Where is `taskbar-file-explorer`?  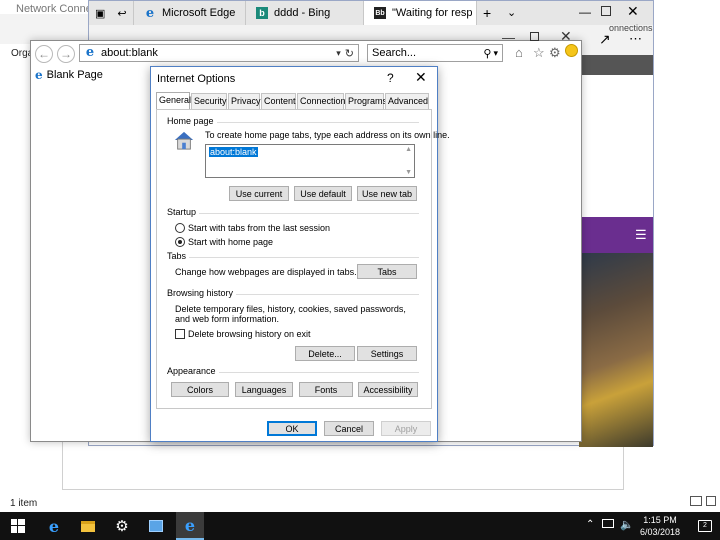
taskbar-file-explorer is located at coordinates (88, 526).